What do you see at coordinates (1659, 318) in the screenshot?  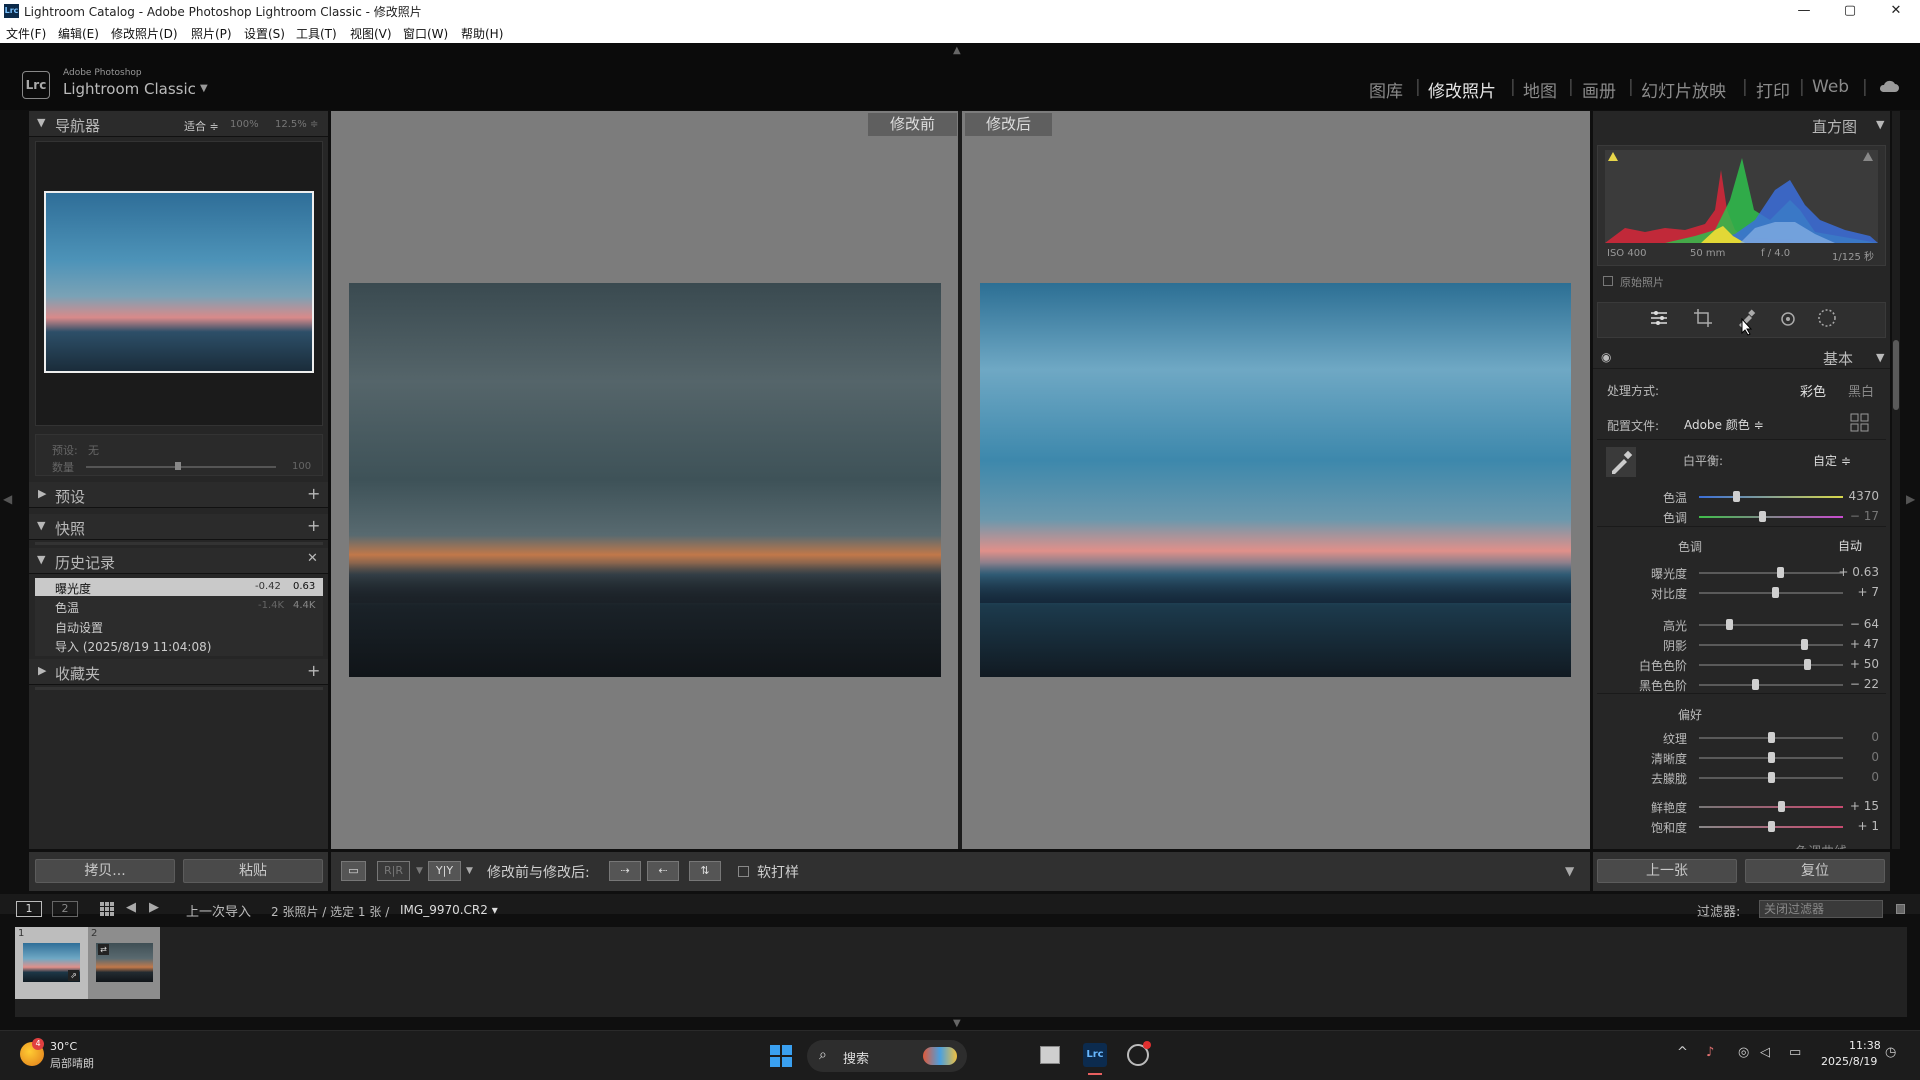 I see `edit-sliders-icon` at bounding box center [1659, 318].